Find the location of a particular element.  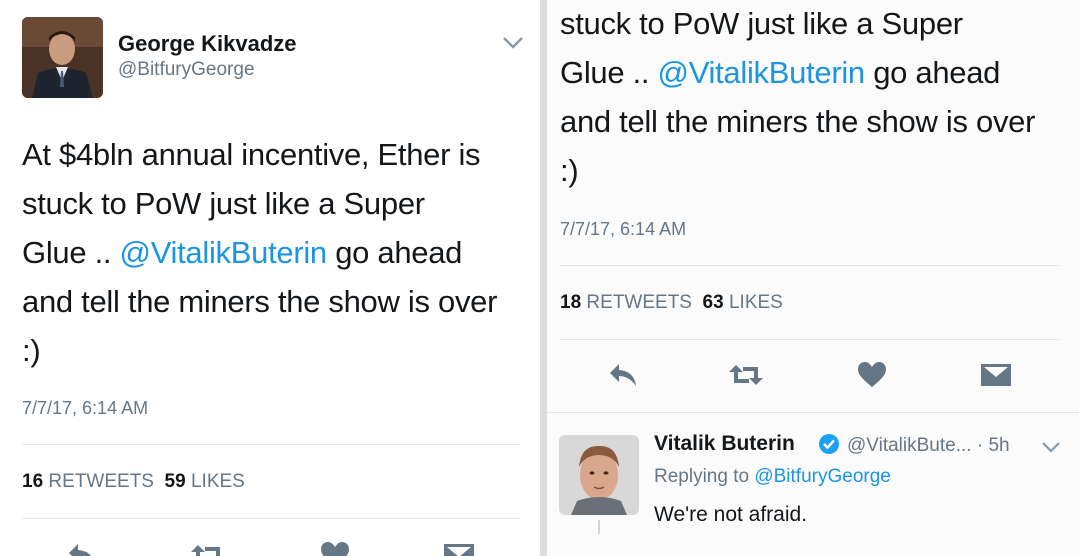

engagement-stats: 16 RETWEETS 59 LIKES is located at coordinates (133, 482).